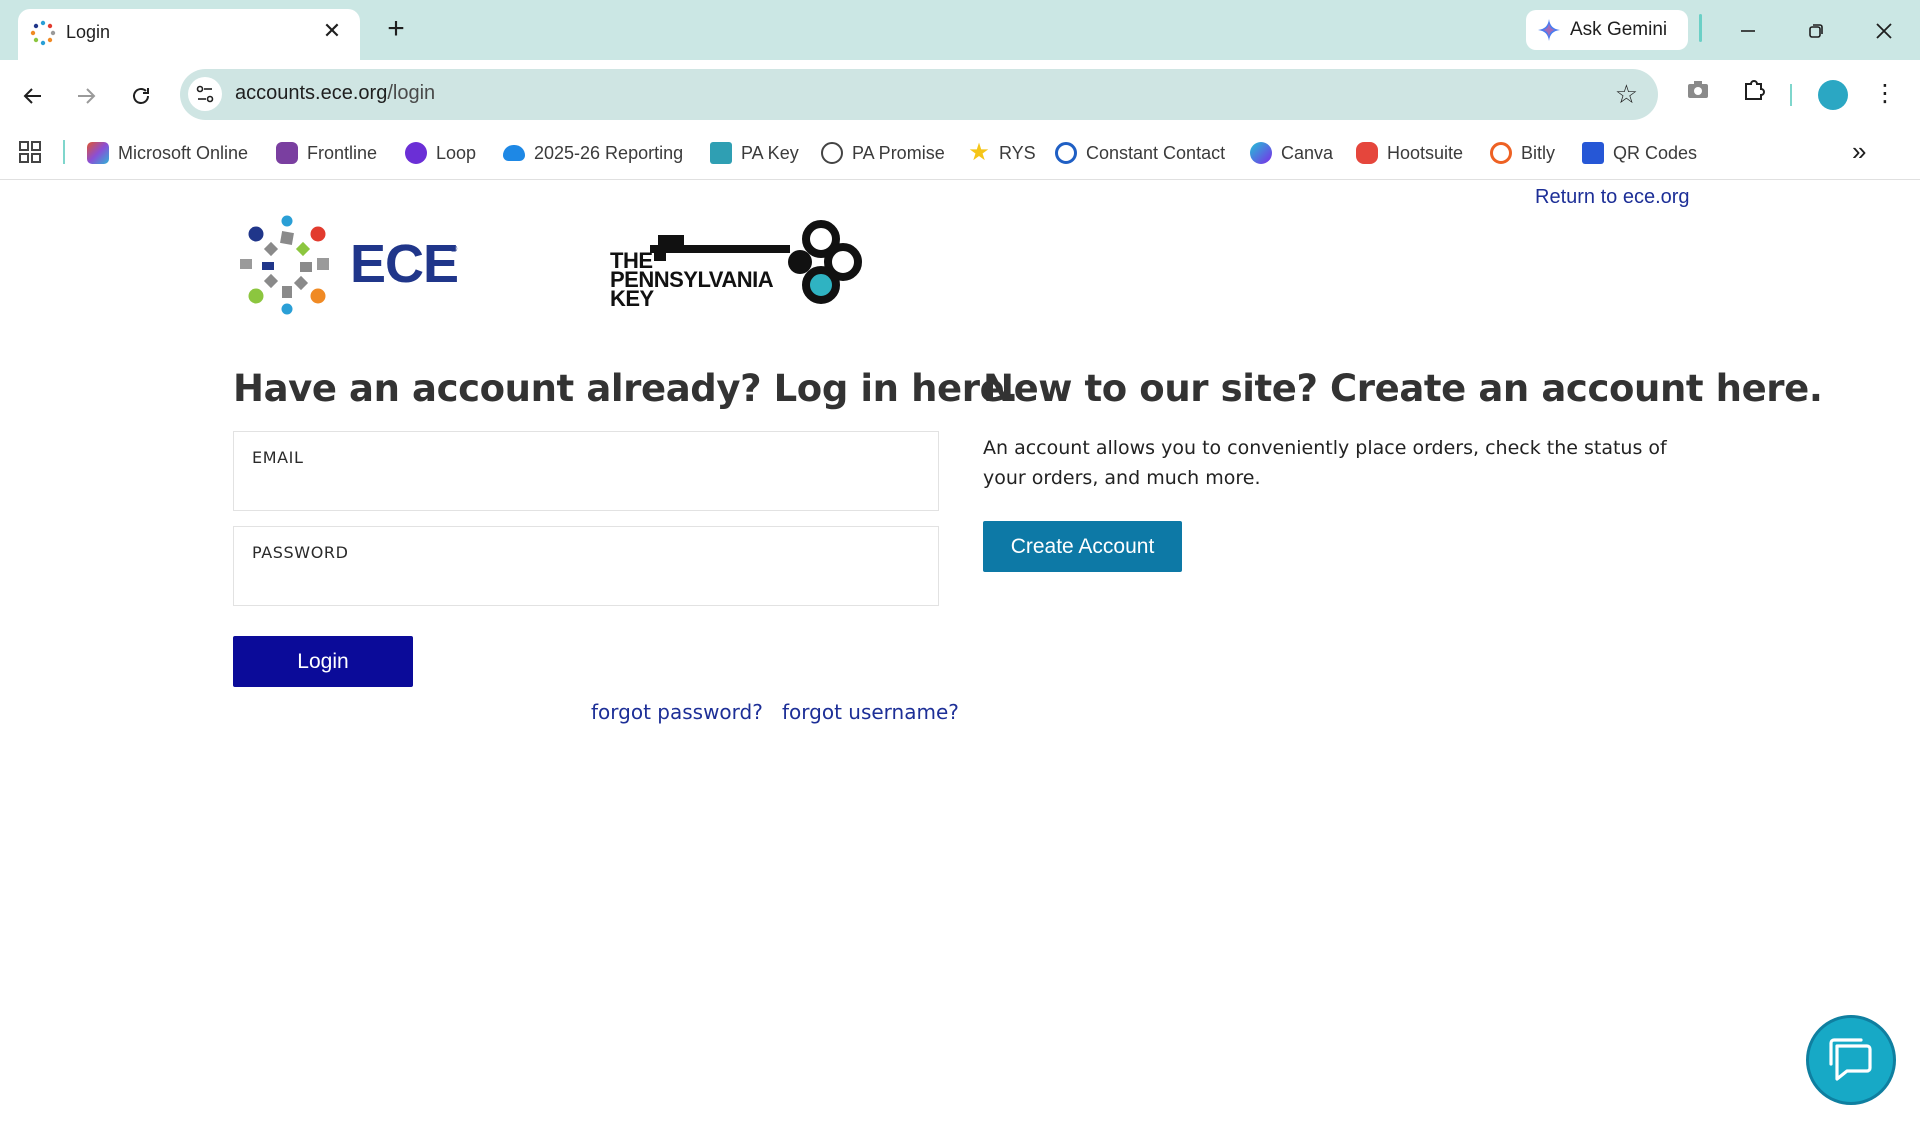 The width and height of the screenshot is (1920, 1128). I want to click on canva-icon, so click(1261, 153).